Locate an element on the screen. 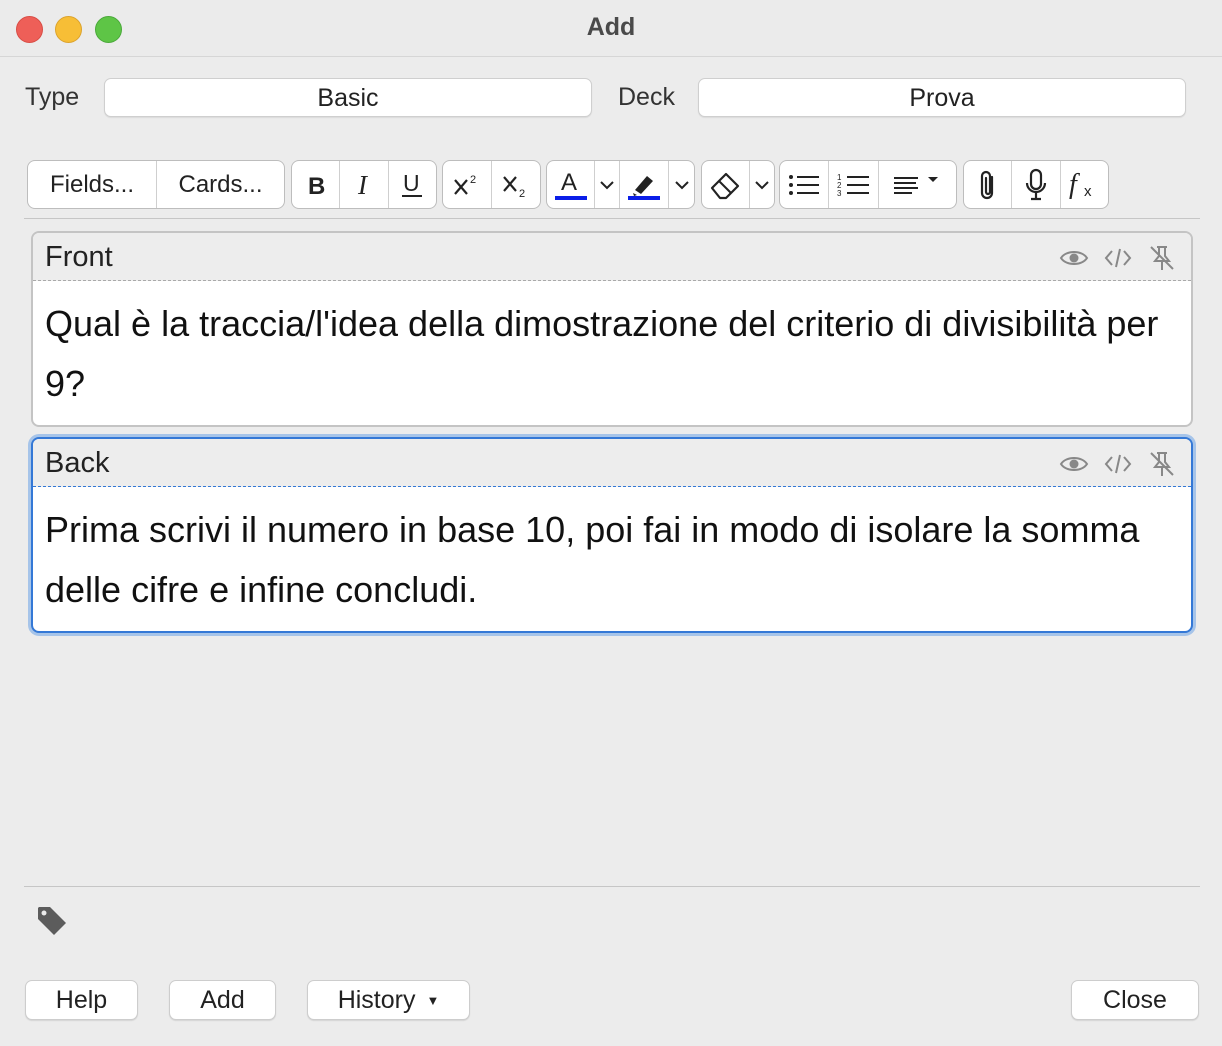 This screenshot has height=1046, width=1222. close-button: Close is located at coordinates (1135, 1000).